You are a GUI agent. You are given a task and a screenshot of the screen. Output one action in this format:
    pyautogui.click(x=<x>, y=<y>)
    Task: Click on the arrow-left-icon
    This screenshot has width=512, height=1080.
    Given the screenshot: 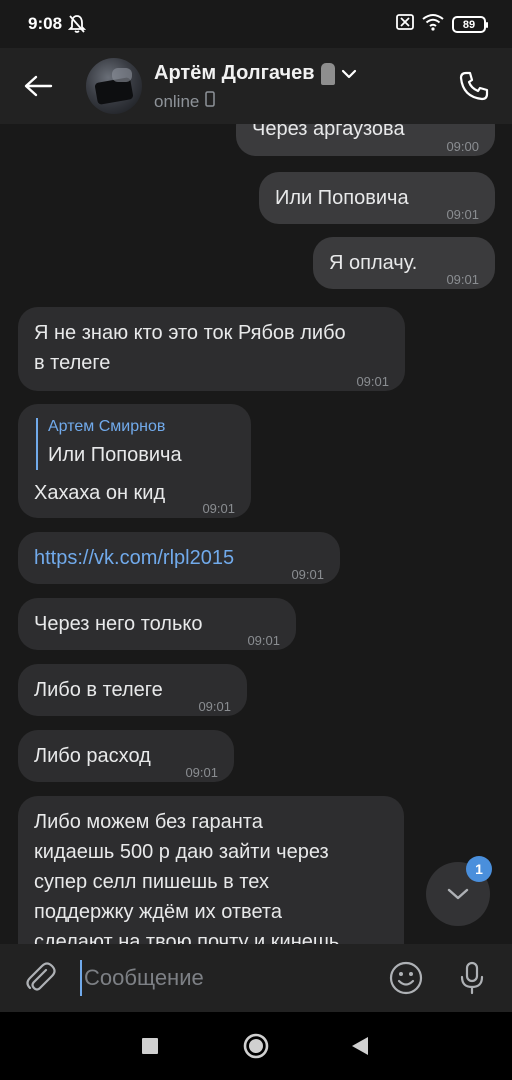 What is the action you would take?
    pyautogui.click(x=38, y=86)
    